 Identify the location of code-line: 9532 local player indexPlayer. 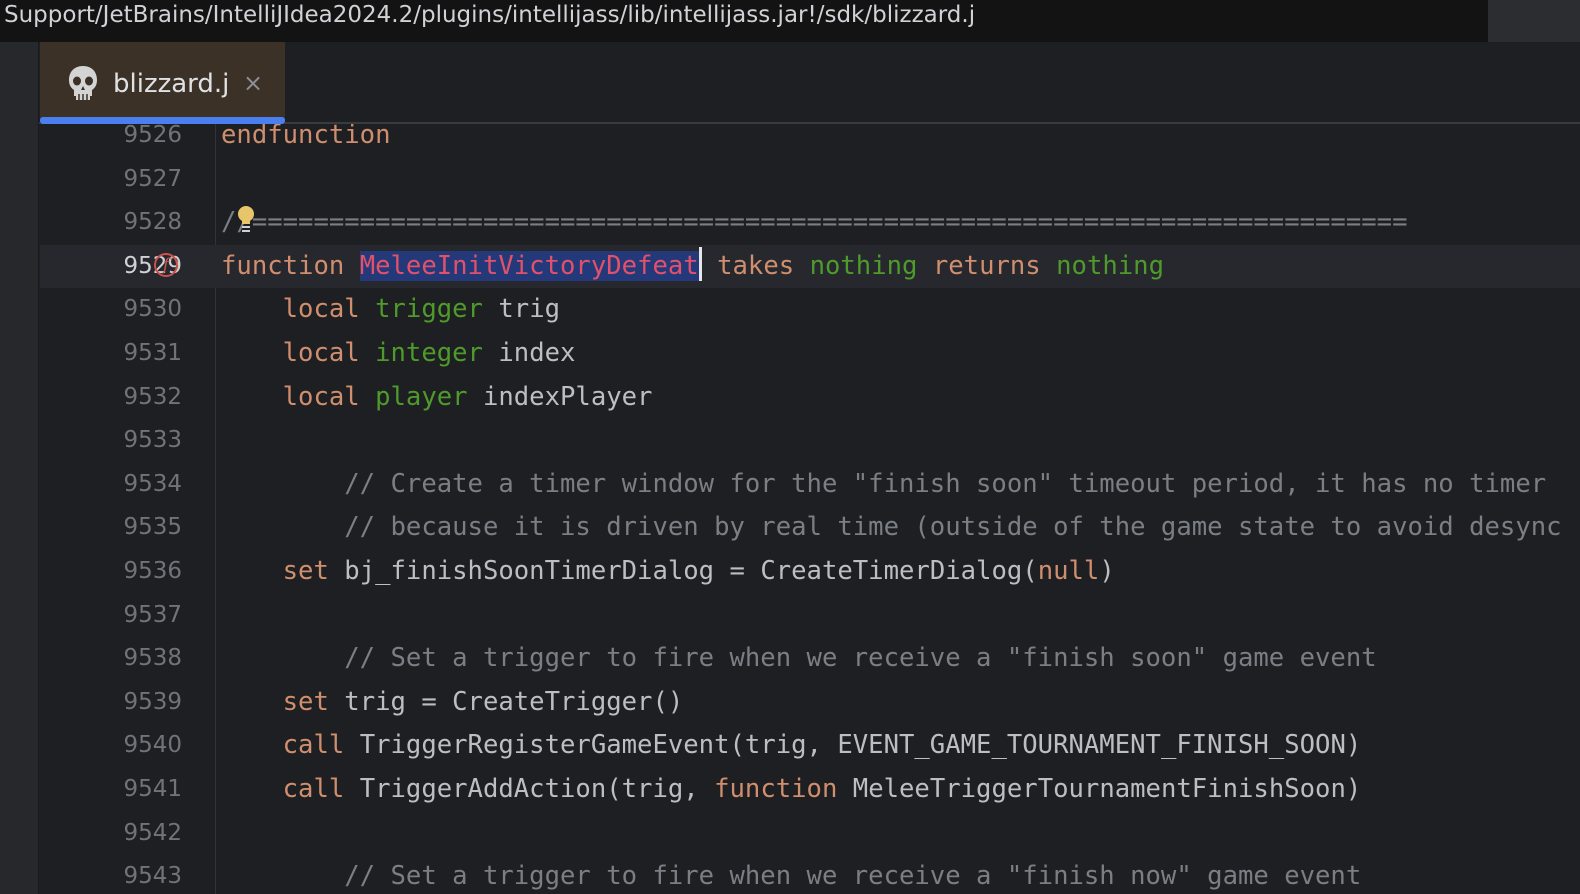
(810, 398).